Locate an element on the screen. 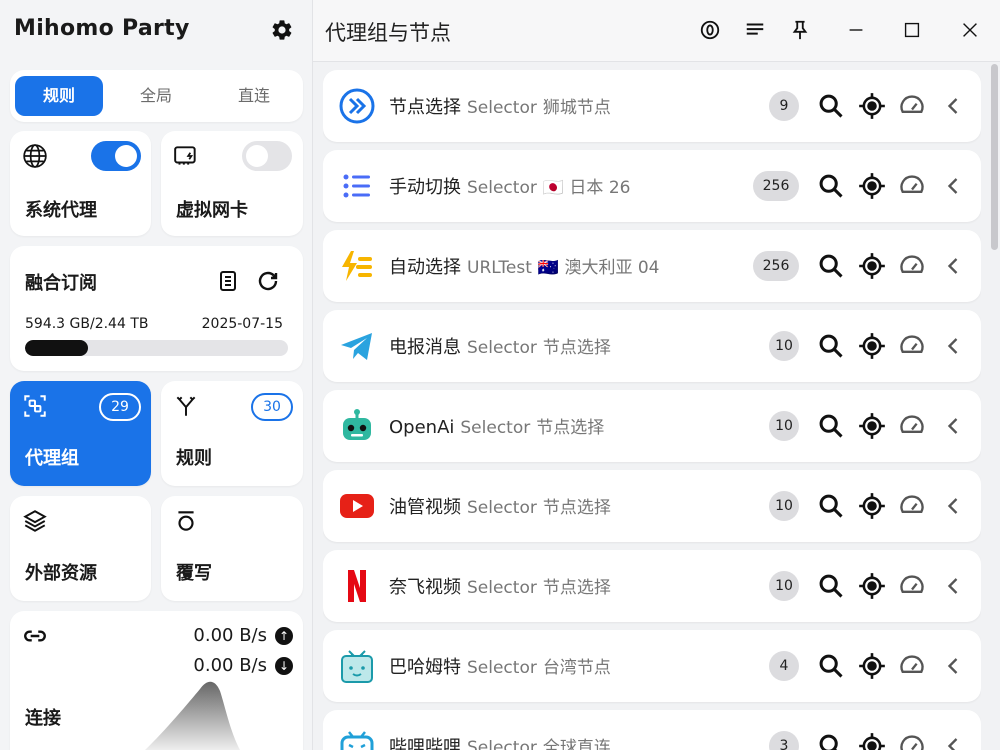 Image resolution: width=1000 pixels, height=750 pixels. system-proxy-toggle is located at coordinates (116, 156).